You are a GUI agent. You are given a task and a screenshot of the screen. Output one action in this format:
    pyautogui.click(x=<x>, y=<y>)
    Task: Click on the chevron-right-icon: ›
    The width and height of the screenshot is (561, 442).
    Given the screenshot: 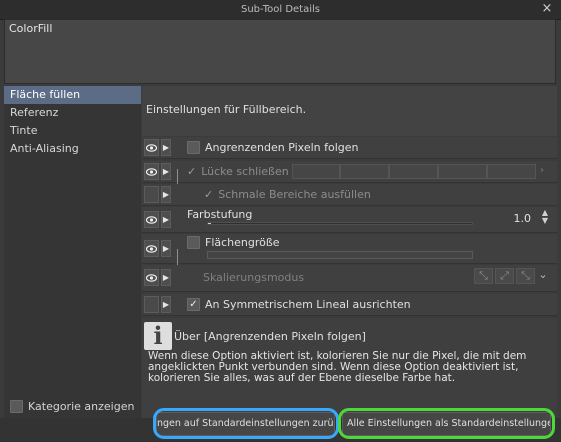 What is the action you would take?
    pyautogui.click(x=542, y=170)
    